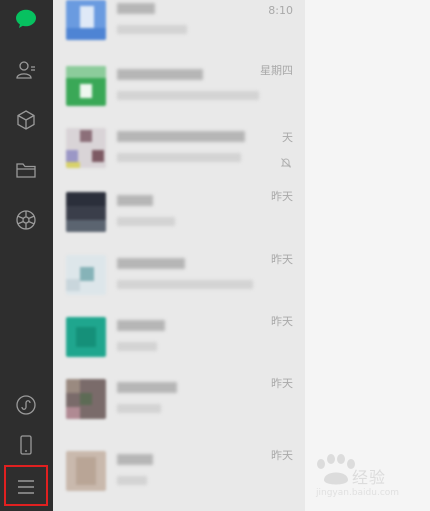 The image size is (430, 511). What do you see at coordinates (26, 120) in the screenshot?
I see `favorites-icon` at bounding box center [26, 120].